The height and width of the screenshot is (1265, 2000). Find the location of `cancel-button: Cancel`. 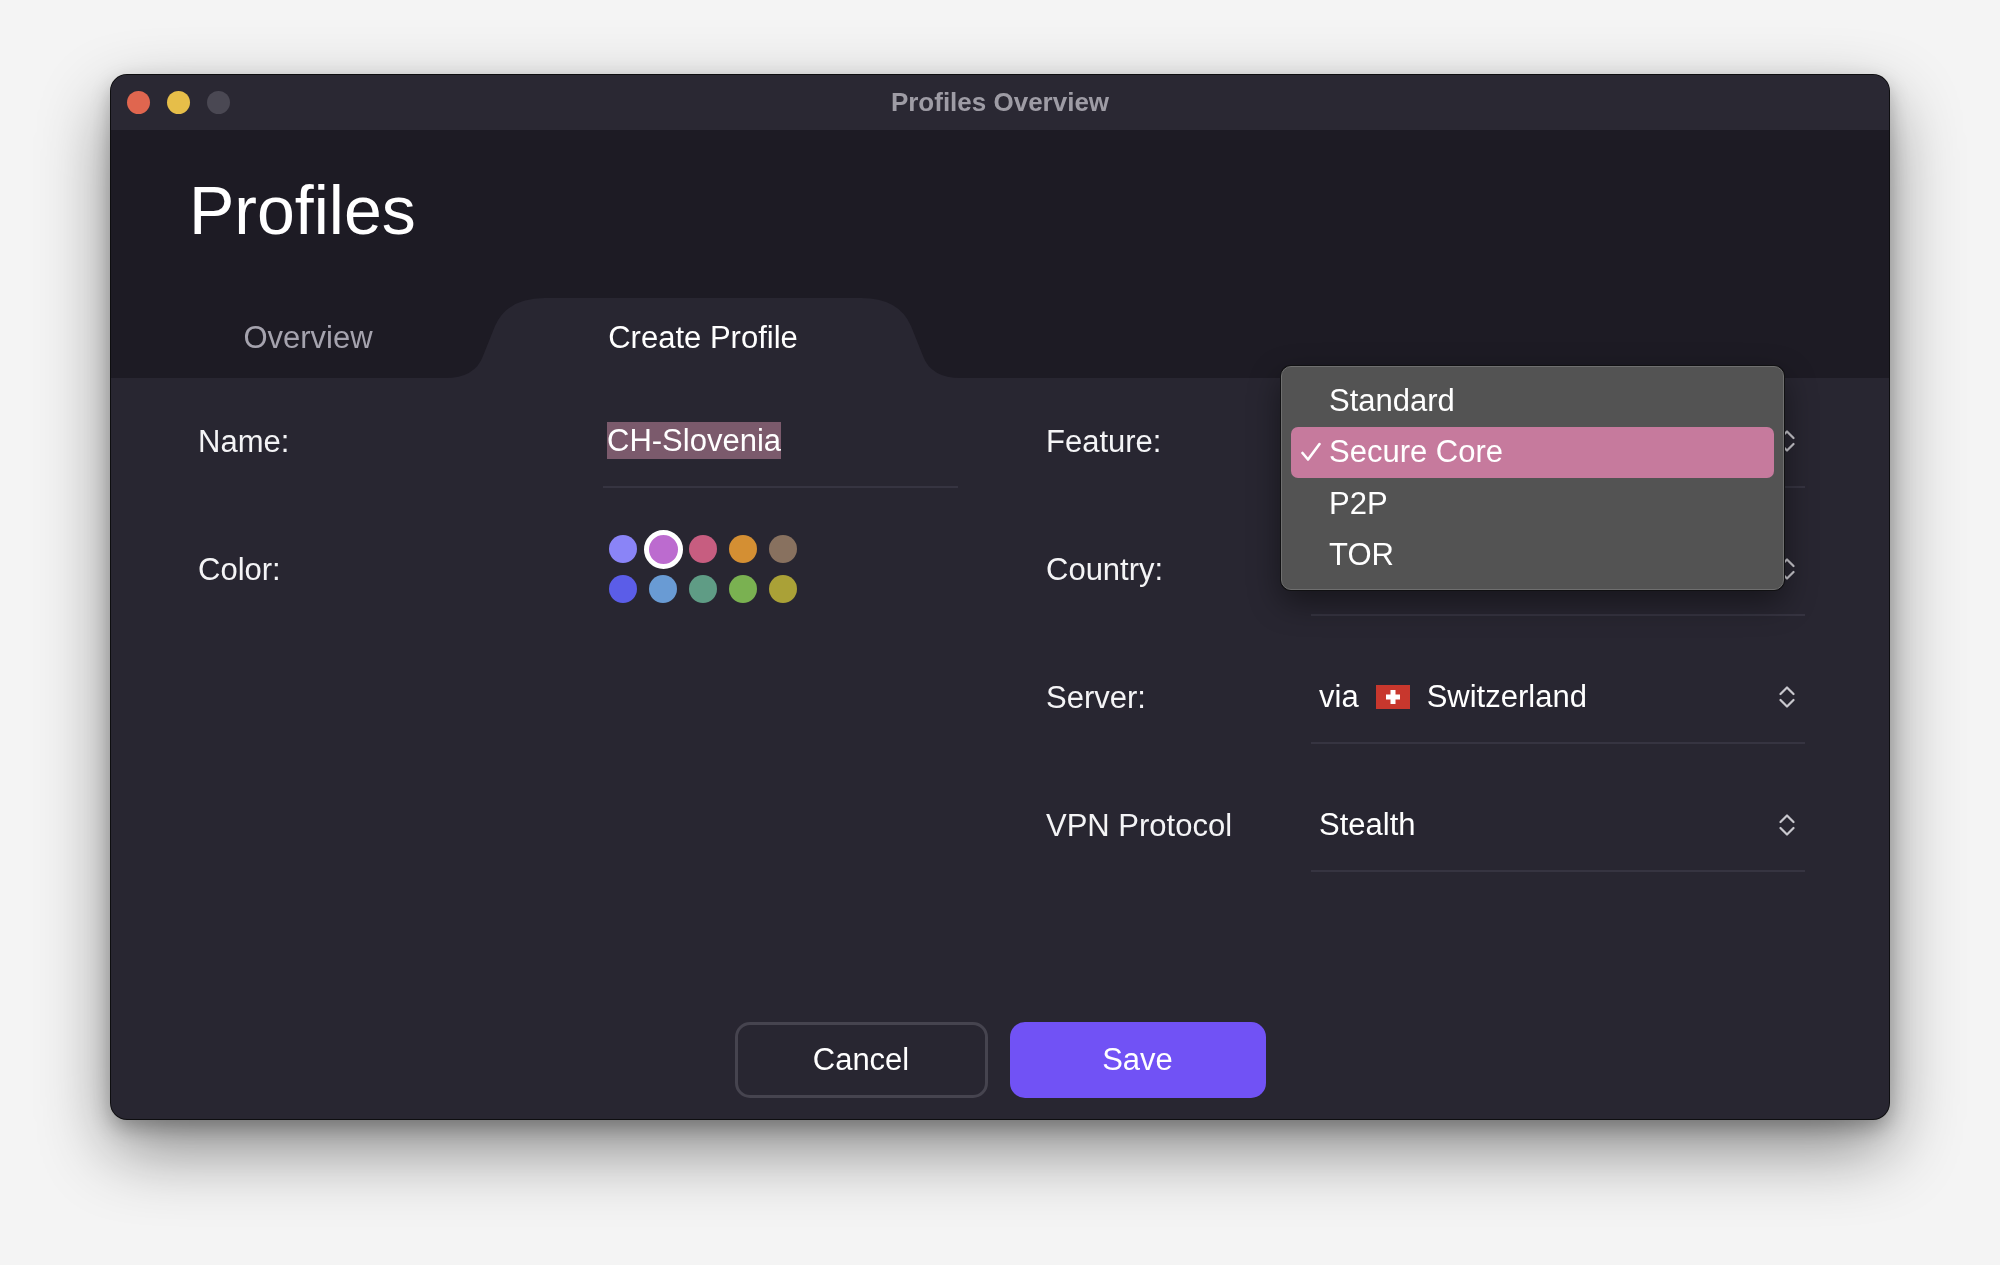

cancel-button: Cancel is located at coordinates (861, 1060).